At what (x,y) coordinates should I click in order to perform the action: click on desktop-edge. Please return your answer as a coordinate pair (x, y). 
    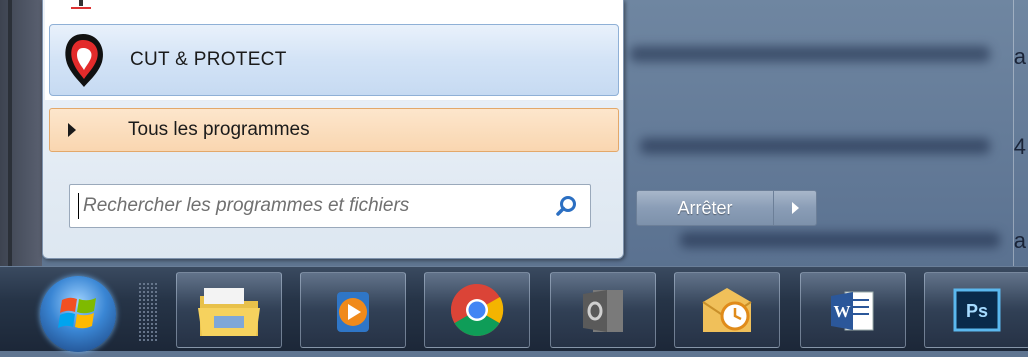
    Looking at the image, I should click on (21, 135).